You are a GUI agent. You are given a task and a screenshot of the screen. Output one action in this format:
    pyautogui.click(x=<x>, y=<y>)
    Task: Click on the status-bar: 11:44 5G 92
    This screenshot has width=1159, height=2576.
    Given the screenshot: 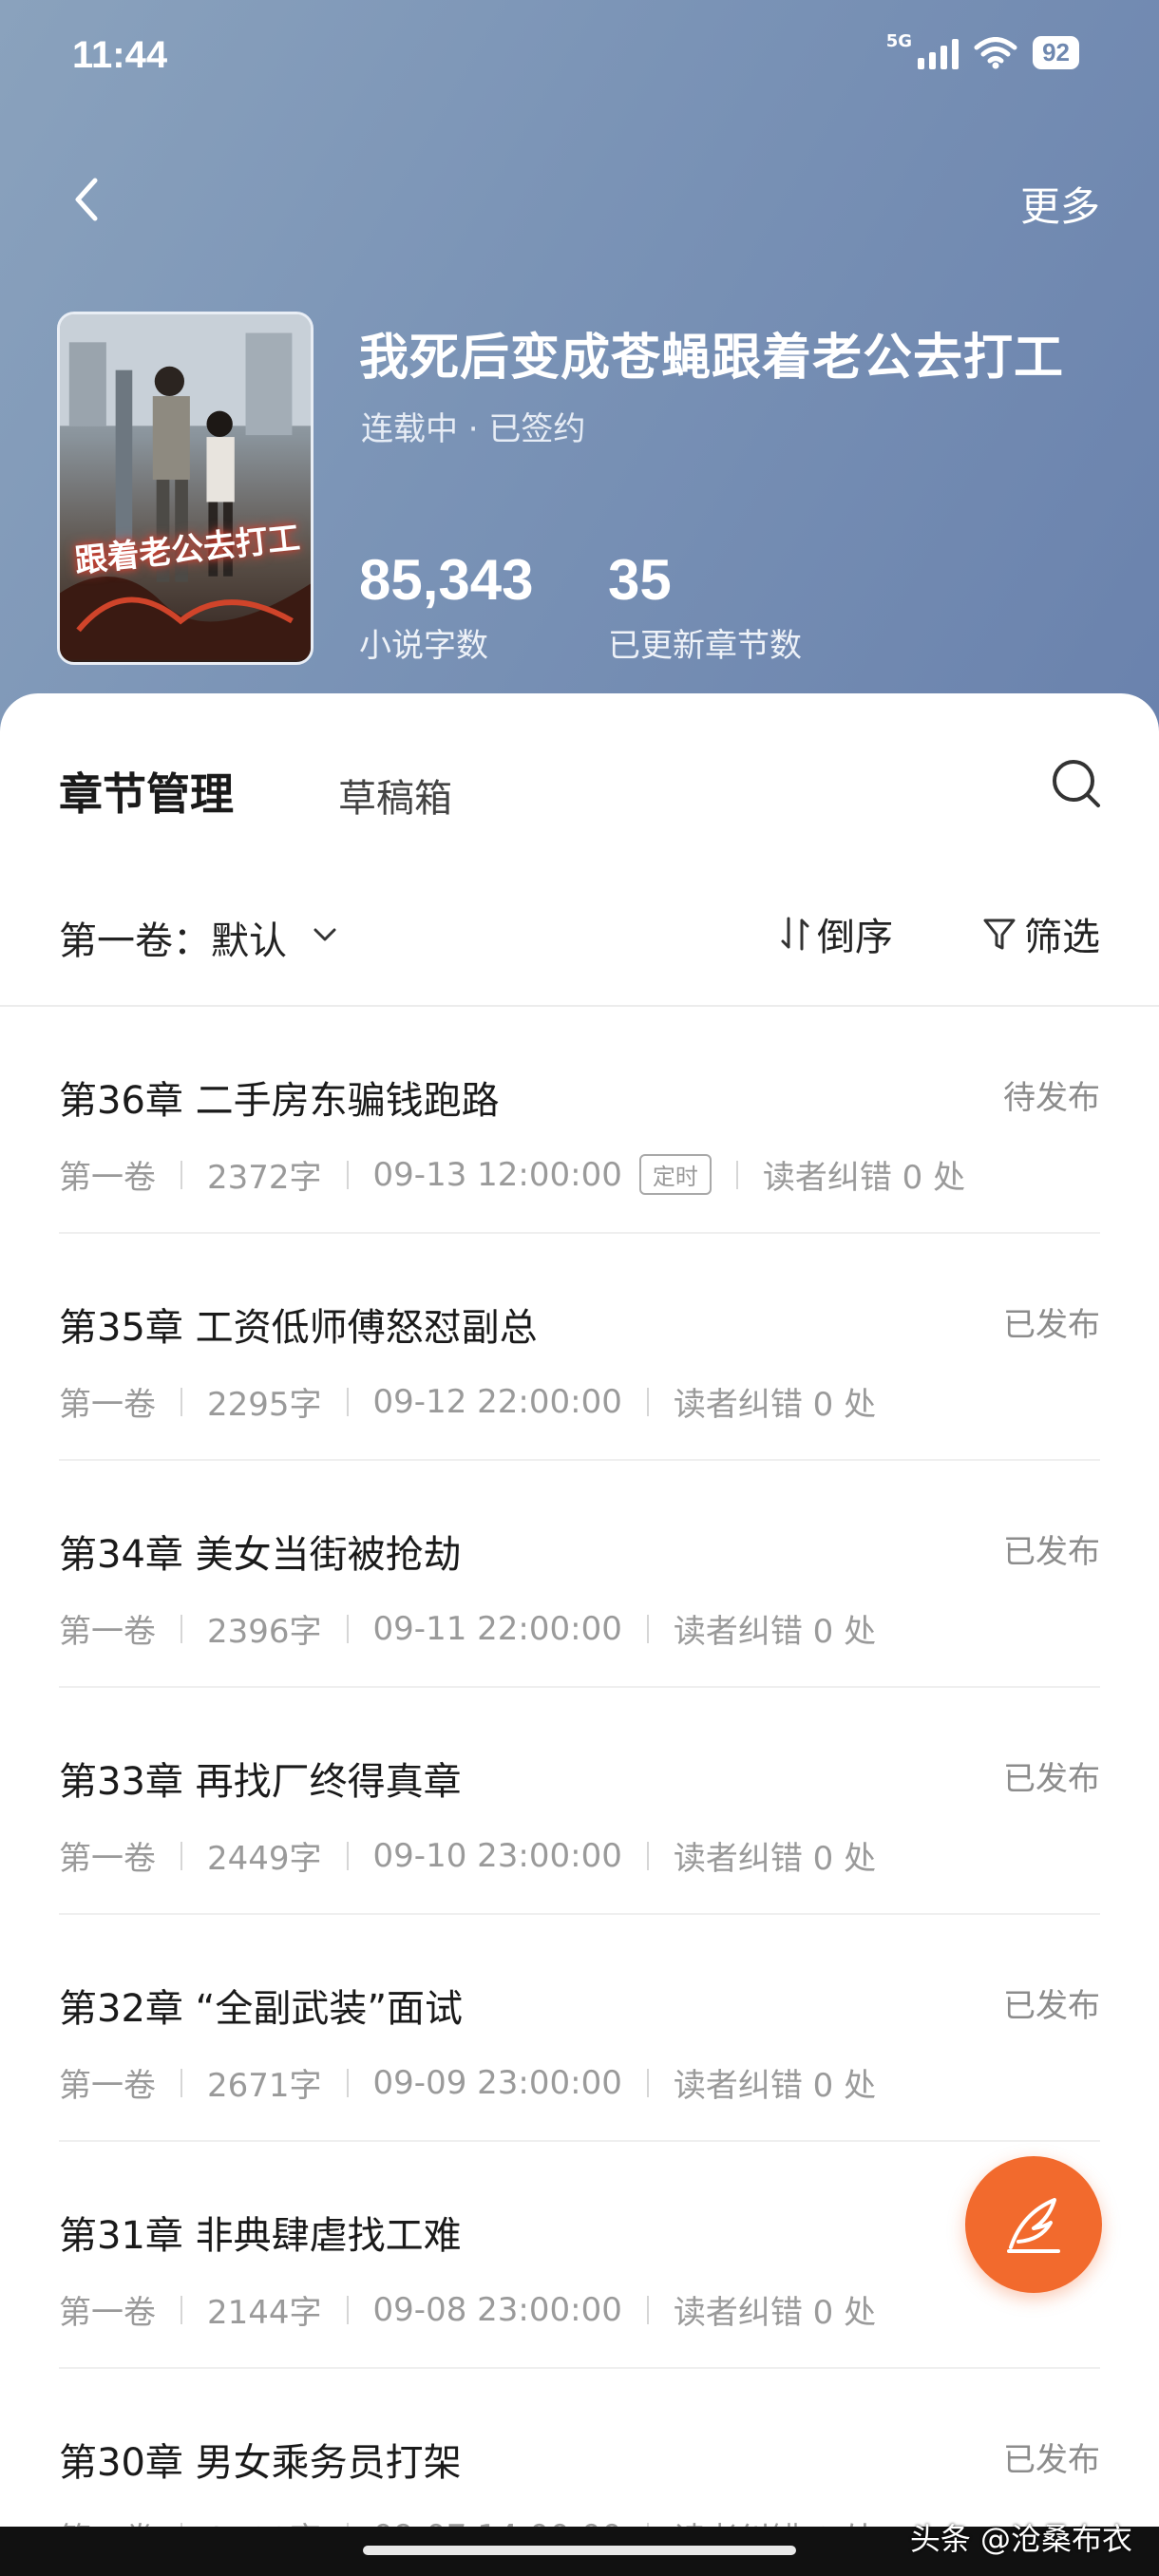 What is the action you would take?
    pyautogui.click(x=579, y=57)
    